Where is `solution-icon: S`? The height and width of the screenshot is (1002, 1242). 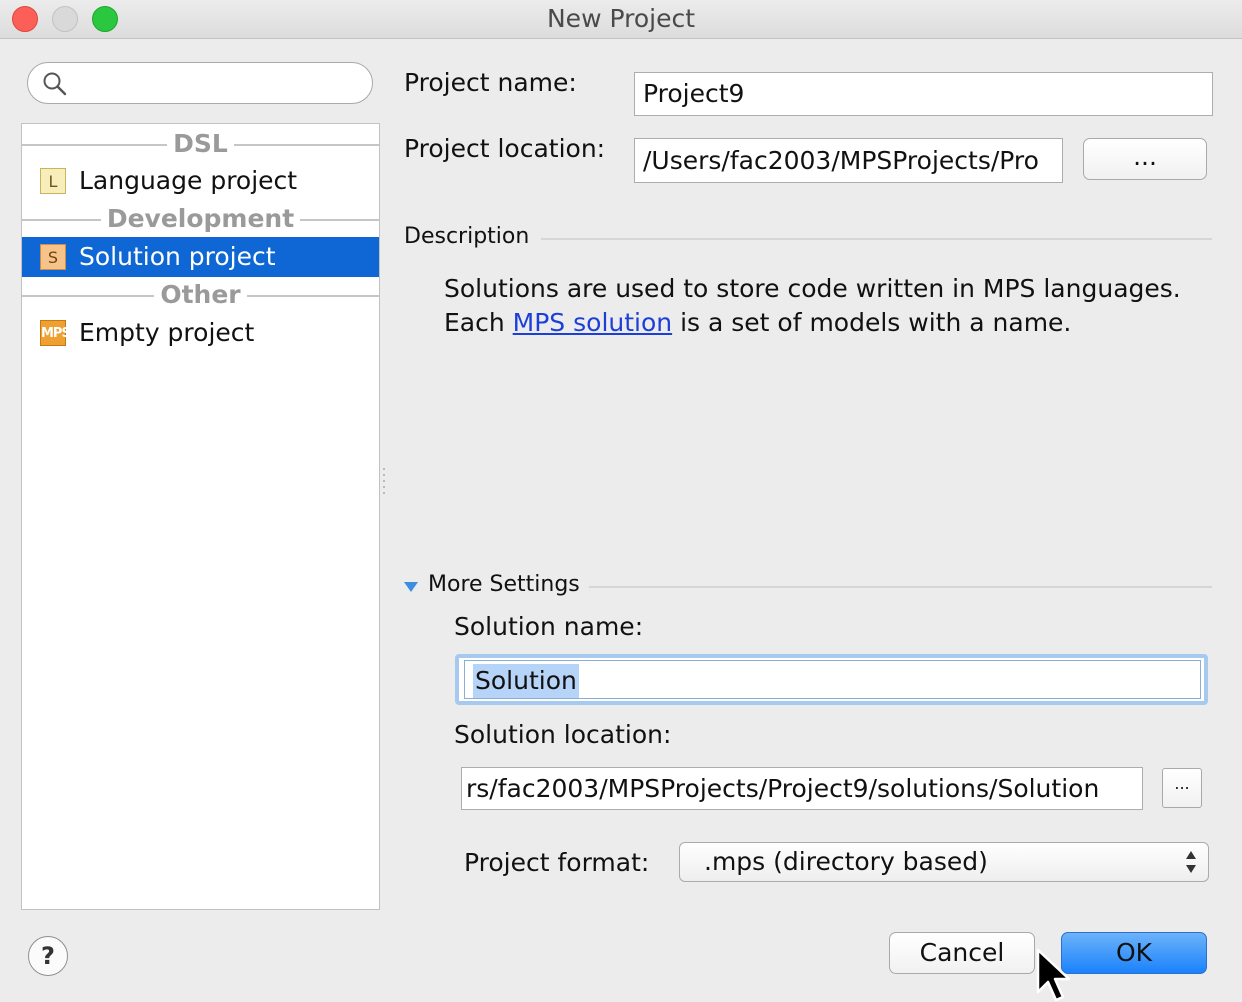 solution-icon: S is located at coordinates (53, 257).